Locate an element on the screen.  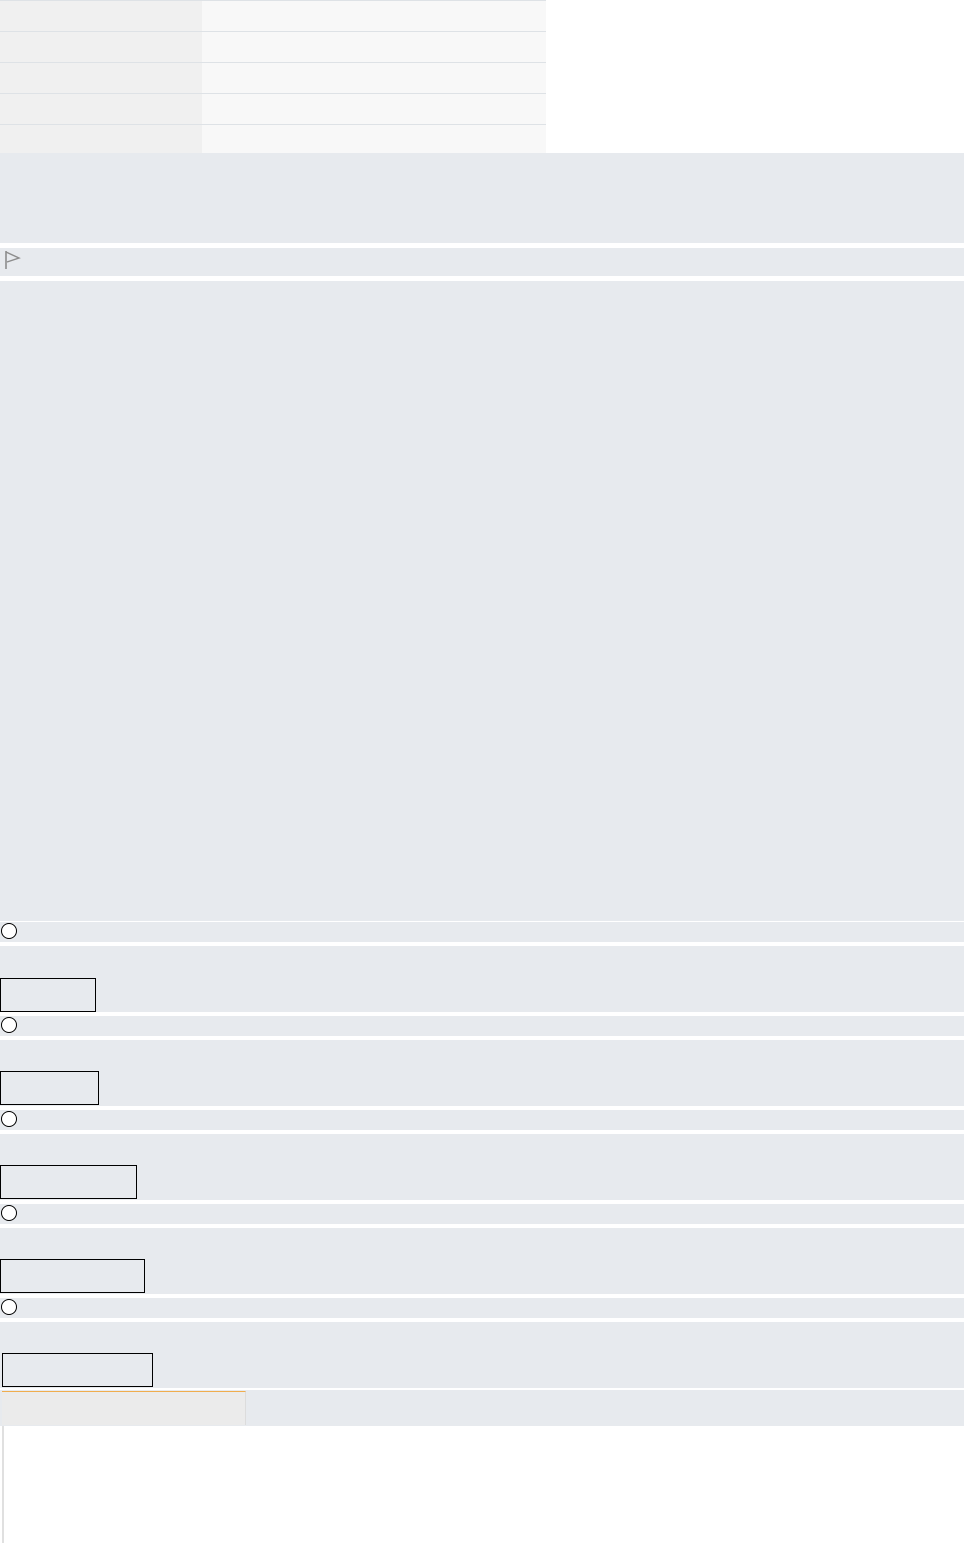
question-info is located at coordinates (482, 198).